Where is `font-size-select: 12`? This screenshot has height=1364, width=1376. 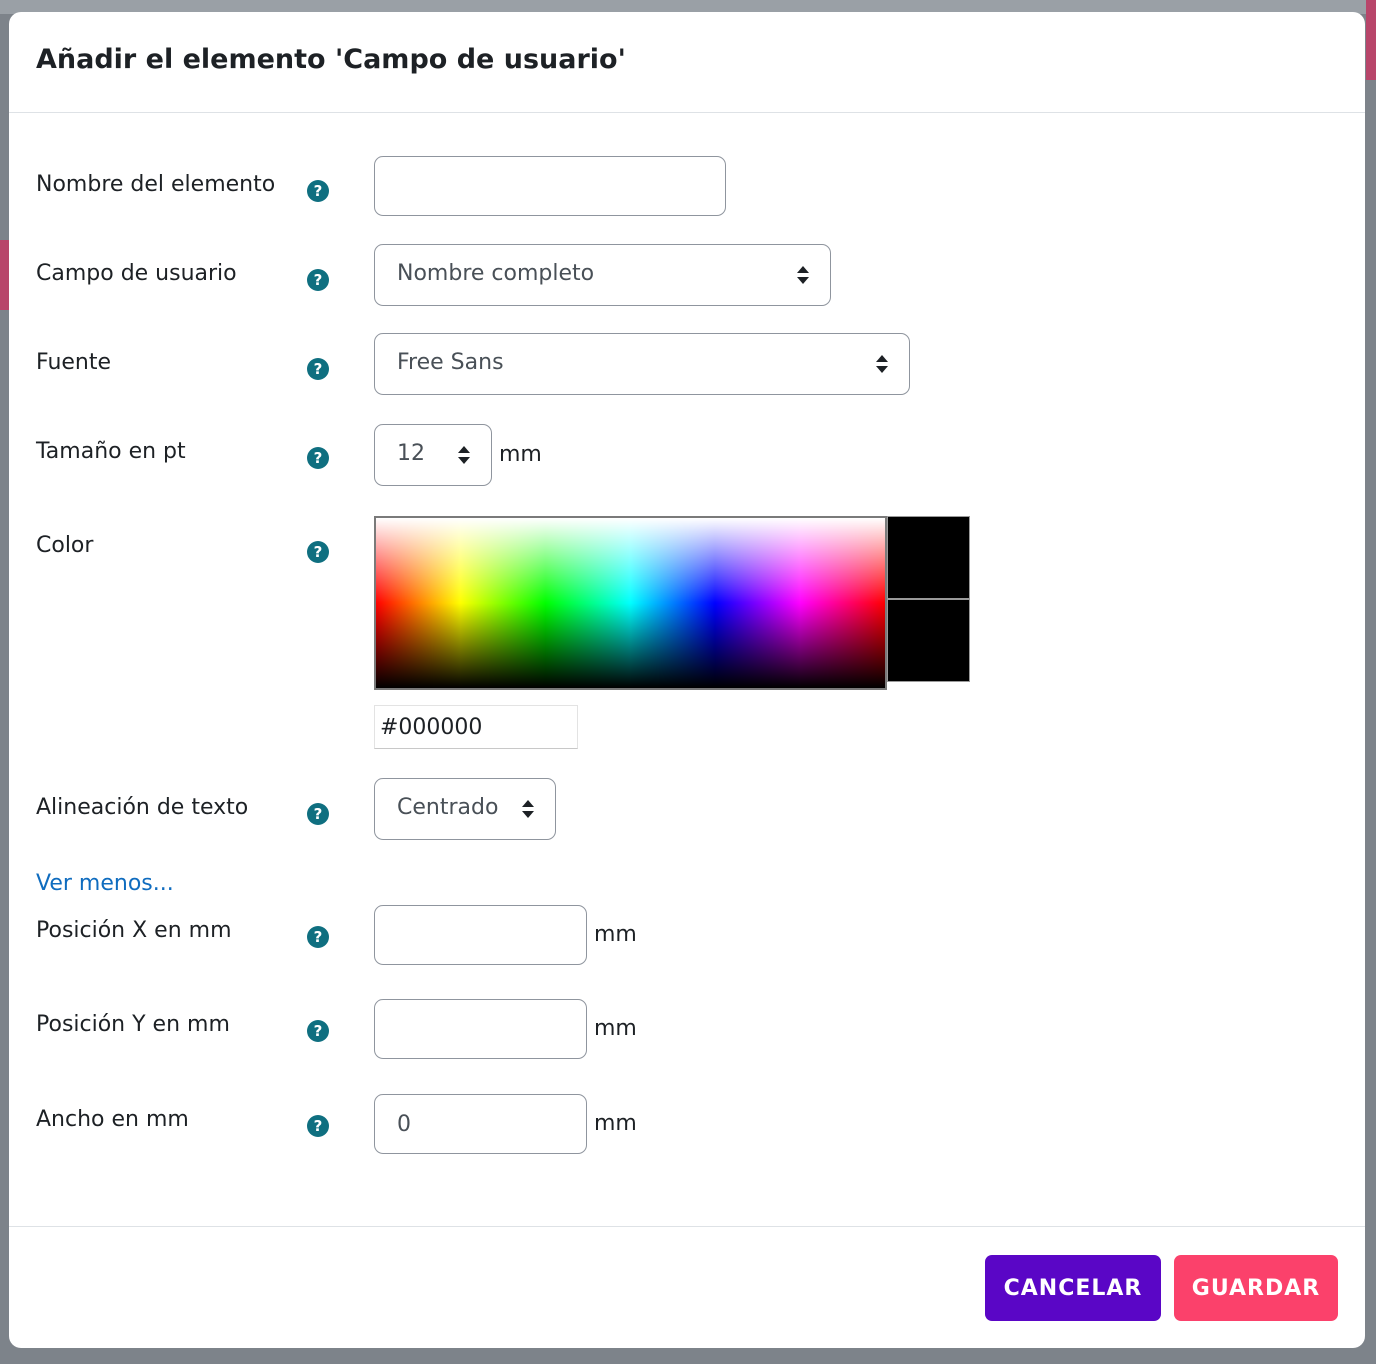
font-size-select: 12 is located at coordinates (433, 455).